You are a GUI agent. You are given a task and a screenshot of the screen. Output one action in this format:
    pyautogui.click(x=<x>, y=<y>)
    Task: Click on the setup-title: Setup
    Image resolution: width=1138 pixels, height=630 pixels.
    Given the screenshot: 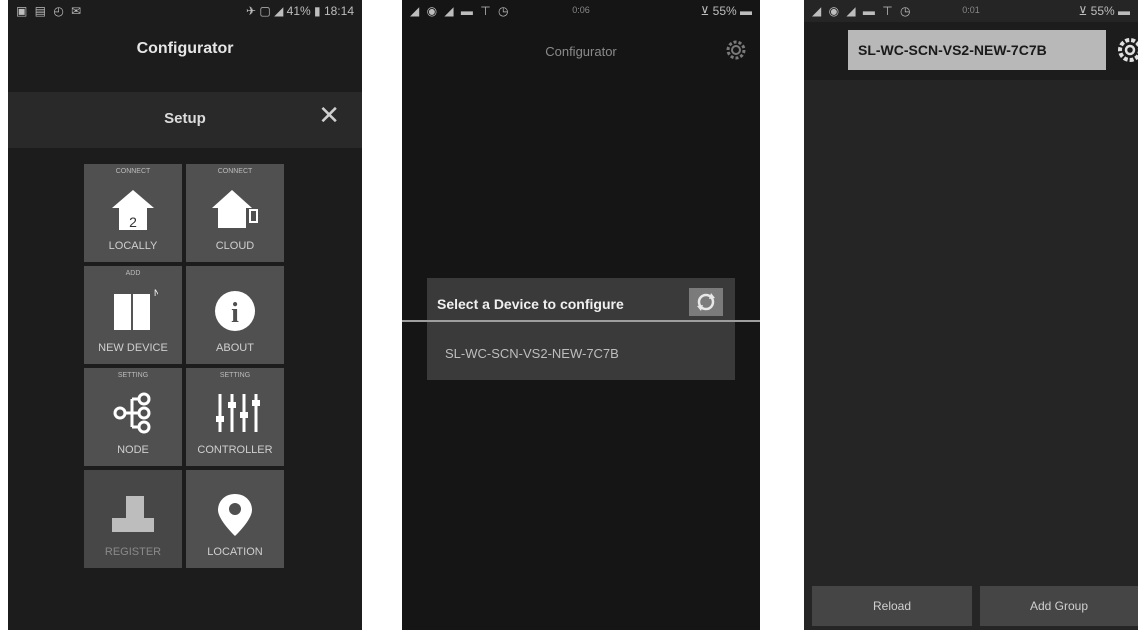 What is the action you would take?
    pyautogui.click(x=185, y=118)
    